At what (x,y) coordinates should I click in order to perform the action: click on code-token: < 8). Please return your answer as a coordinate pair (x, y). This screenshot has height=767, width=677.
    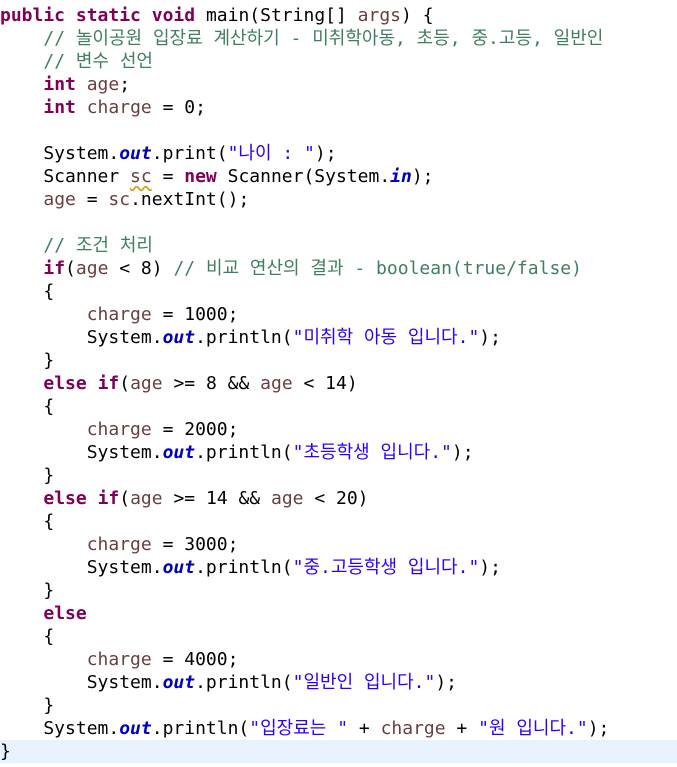
    Looking at the image, I should click on (141, 268).